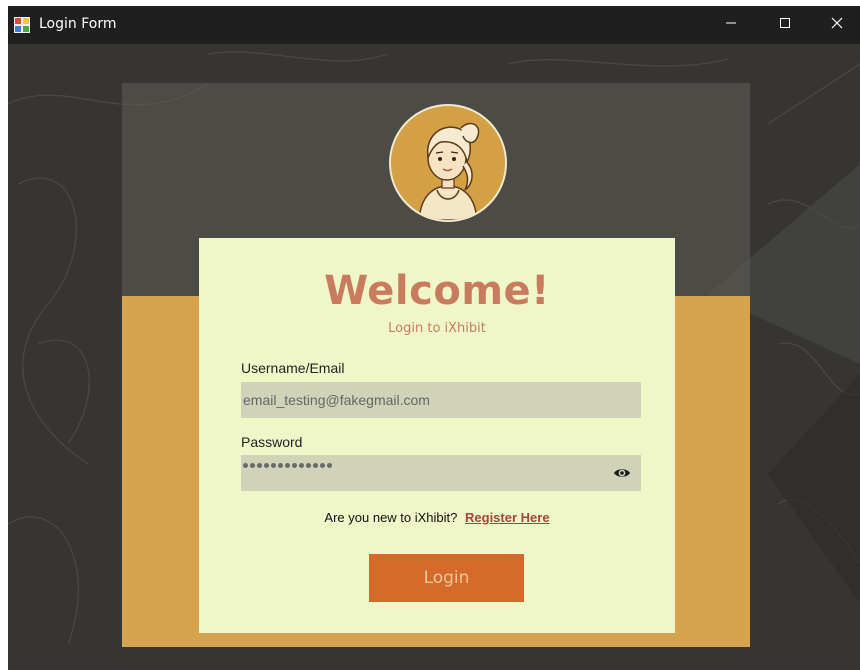 This screenshot has width=860, height=670. Describe the element at coordinates (441, 400) in the screenshot. I see `username-input` at that location.